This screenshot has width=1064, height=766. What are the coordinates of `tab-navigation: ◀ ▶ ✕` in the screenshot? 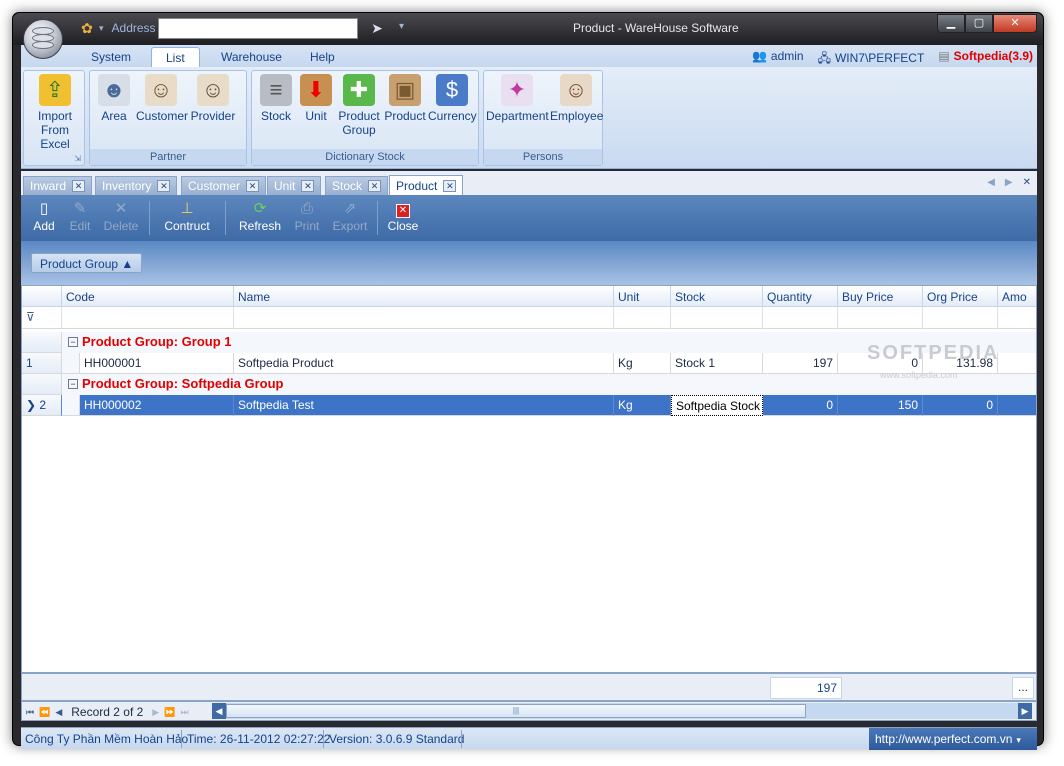 It's located at (1009, 182).